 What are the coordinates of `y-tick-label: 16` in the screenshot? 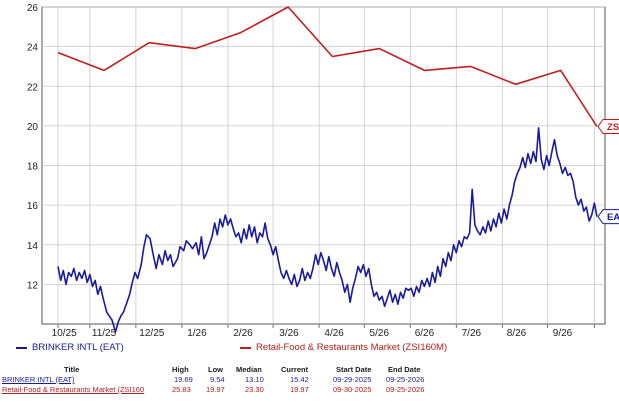 It's located at (33, 206).